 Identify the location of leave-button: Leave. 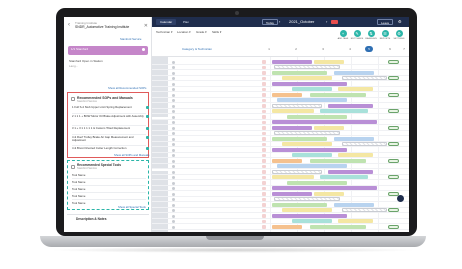
(385, 22).